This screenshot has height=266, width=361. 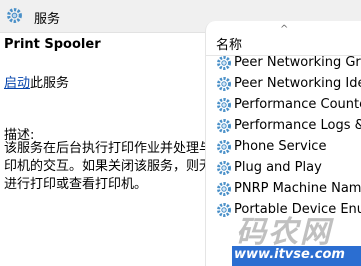 What do you see at coordinates (280, 146) in the screenshot?
I see `service-row-label: Phone Service` at bounding box center [280, 146].